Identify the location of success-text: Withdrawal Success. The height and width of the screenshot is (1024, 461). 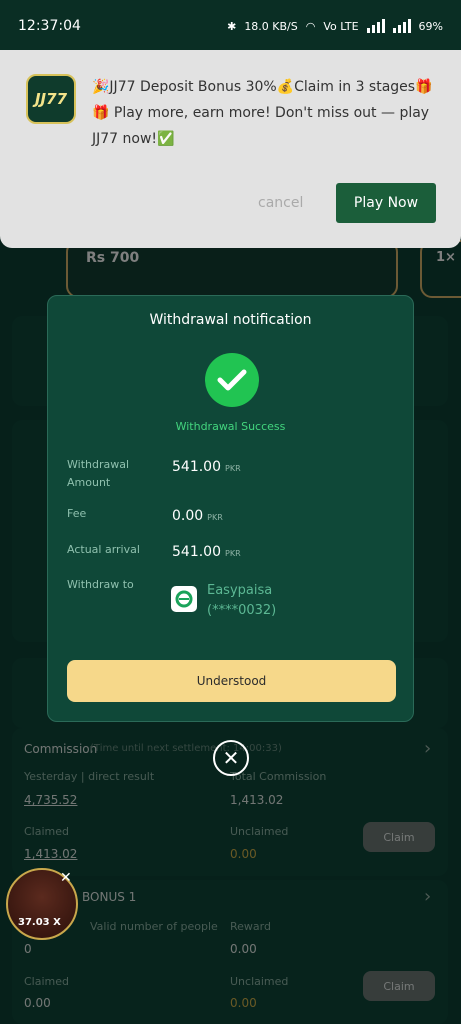
(230, 426).